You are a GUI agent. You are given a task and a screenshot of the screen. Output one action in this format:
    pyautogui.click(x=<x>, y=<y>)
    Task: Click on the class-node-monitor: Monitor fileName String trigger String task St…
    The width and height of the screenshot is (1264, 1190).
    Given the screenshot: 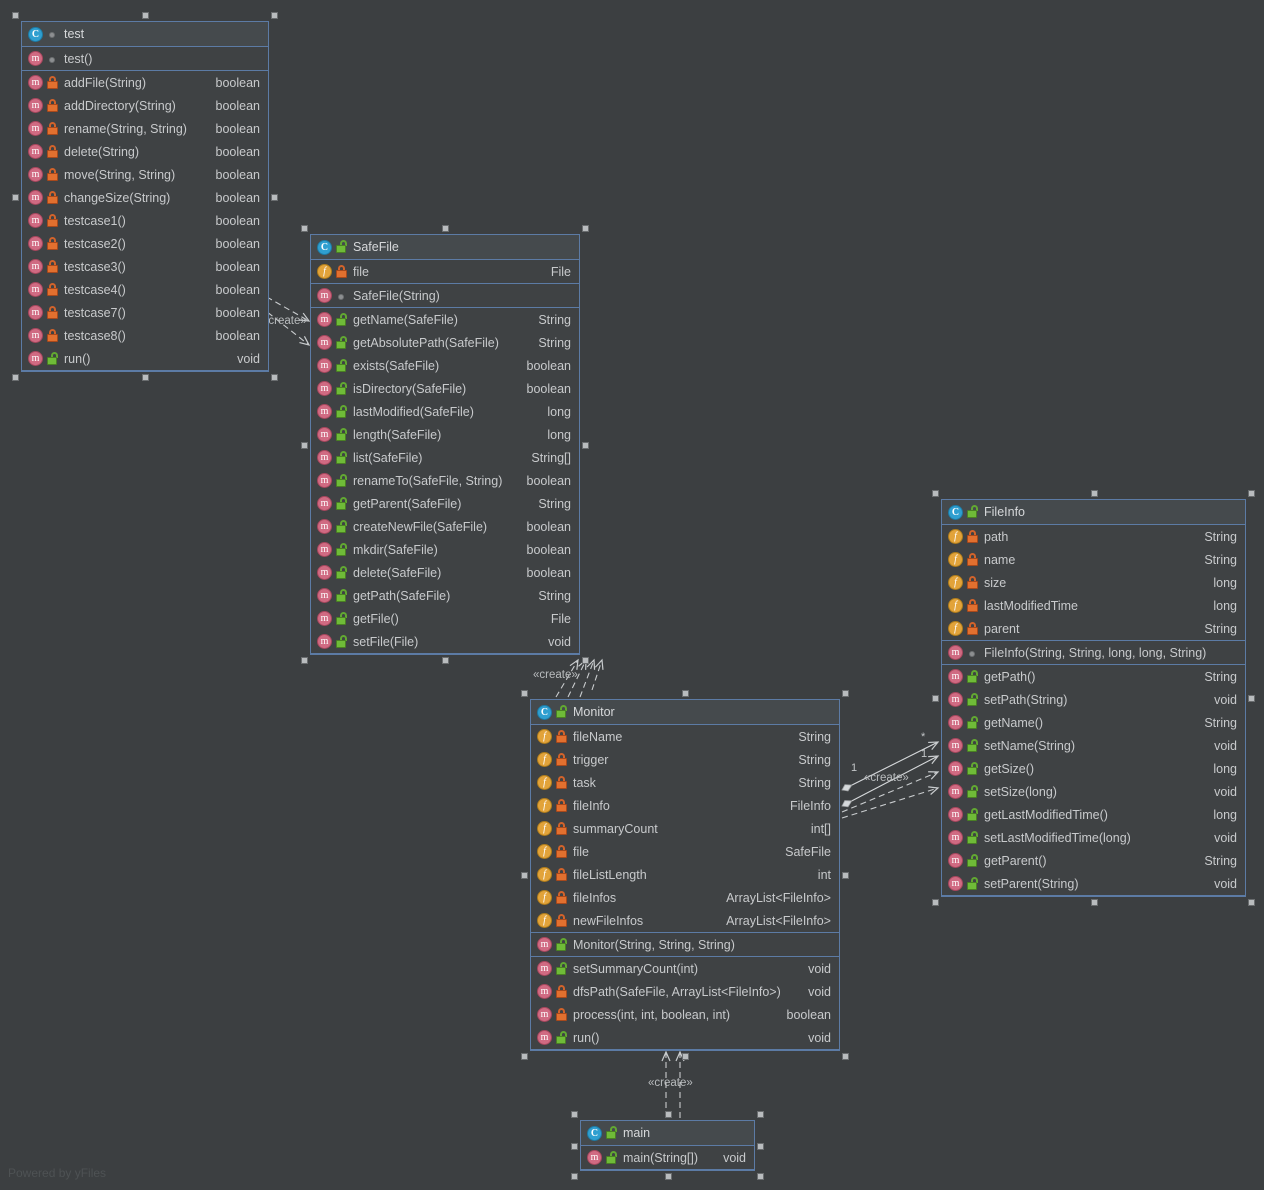 What is the action you would take?
    pyautogui.click(x=685, y=875)
    